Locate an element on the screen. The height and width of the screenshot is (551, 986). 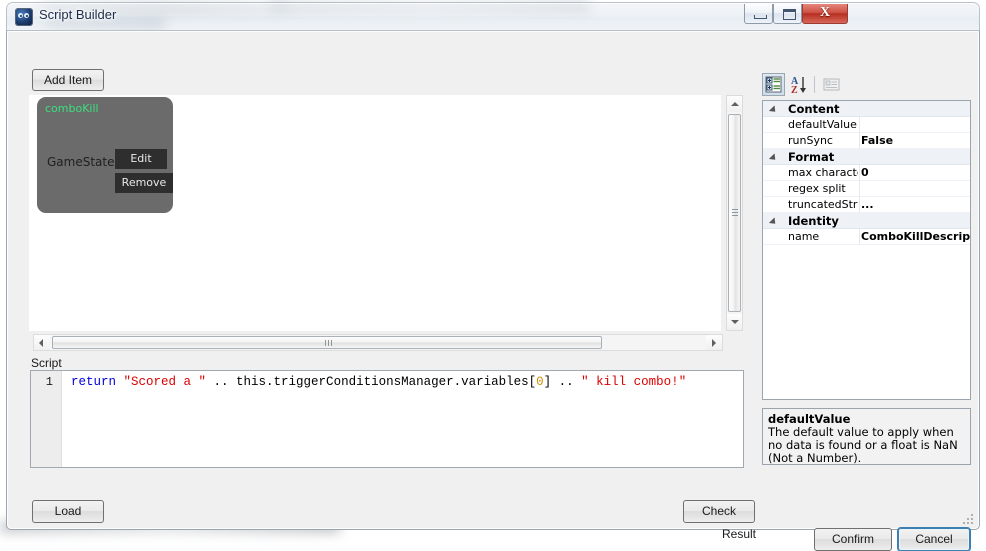
property-value: 0 is located at coordinates (915, 172).